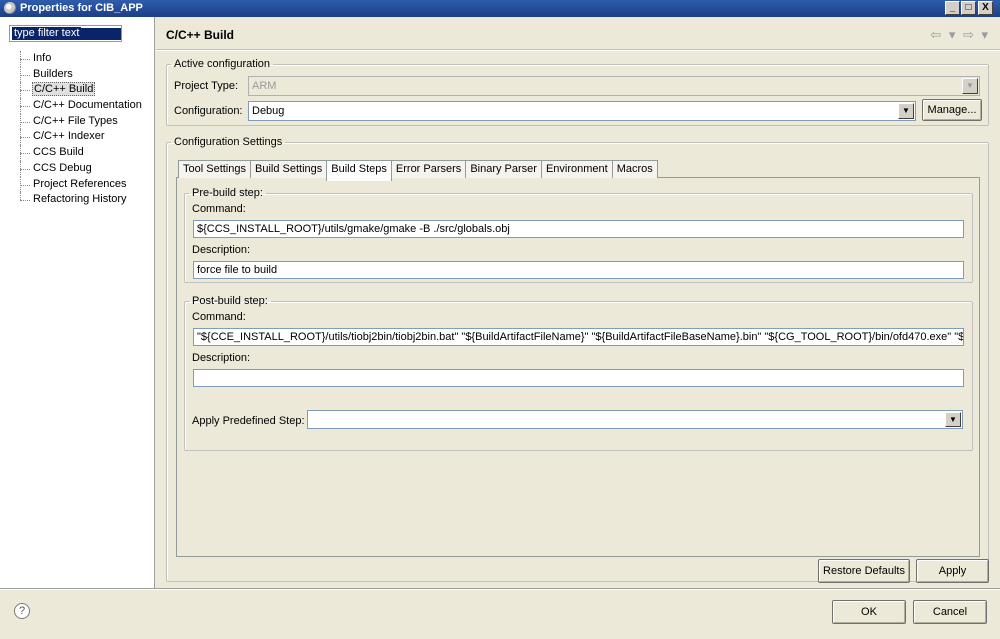 The image size is (1000, 639). I want to click on tab-build-settings: Build Settings, so click(288, 169).